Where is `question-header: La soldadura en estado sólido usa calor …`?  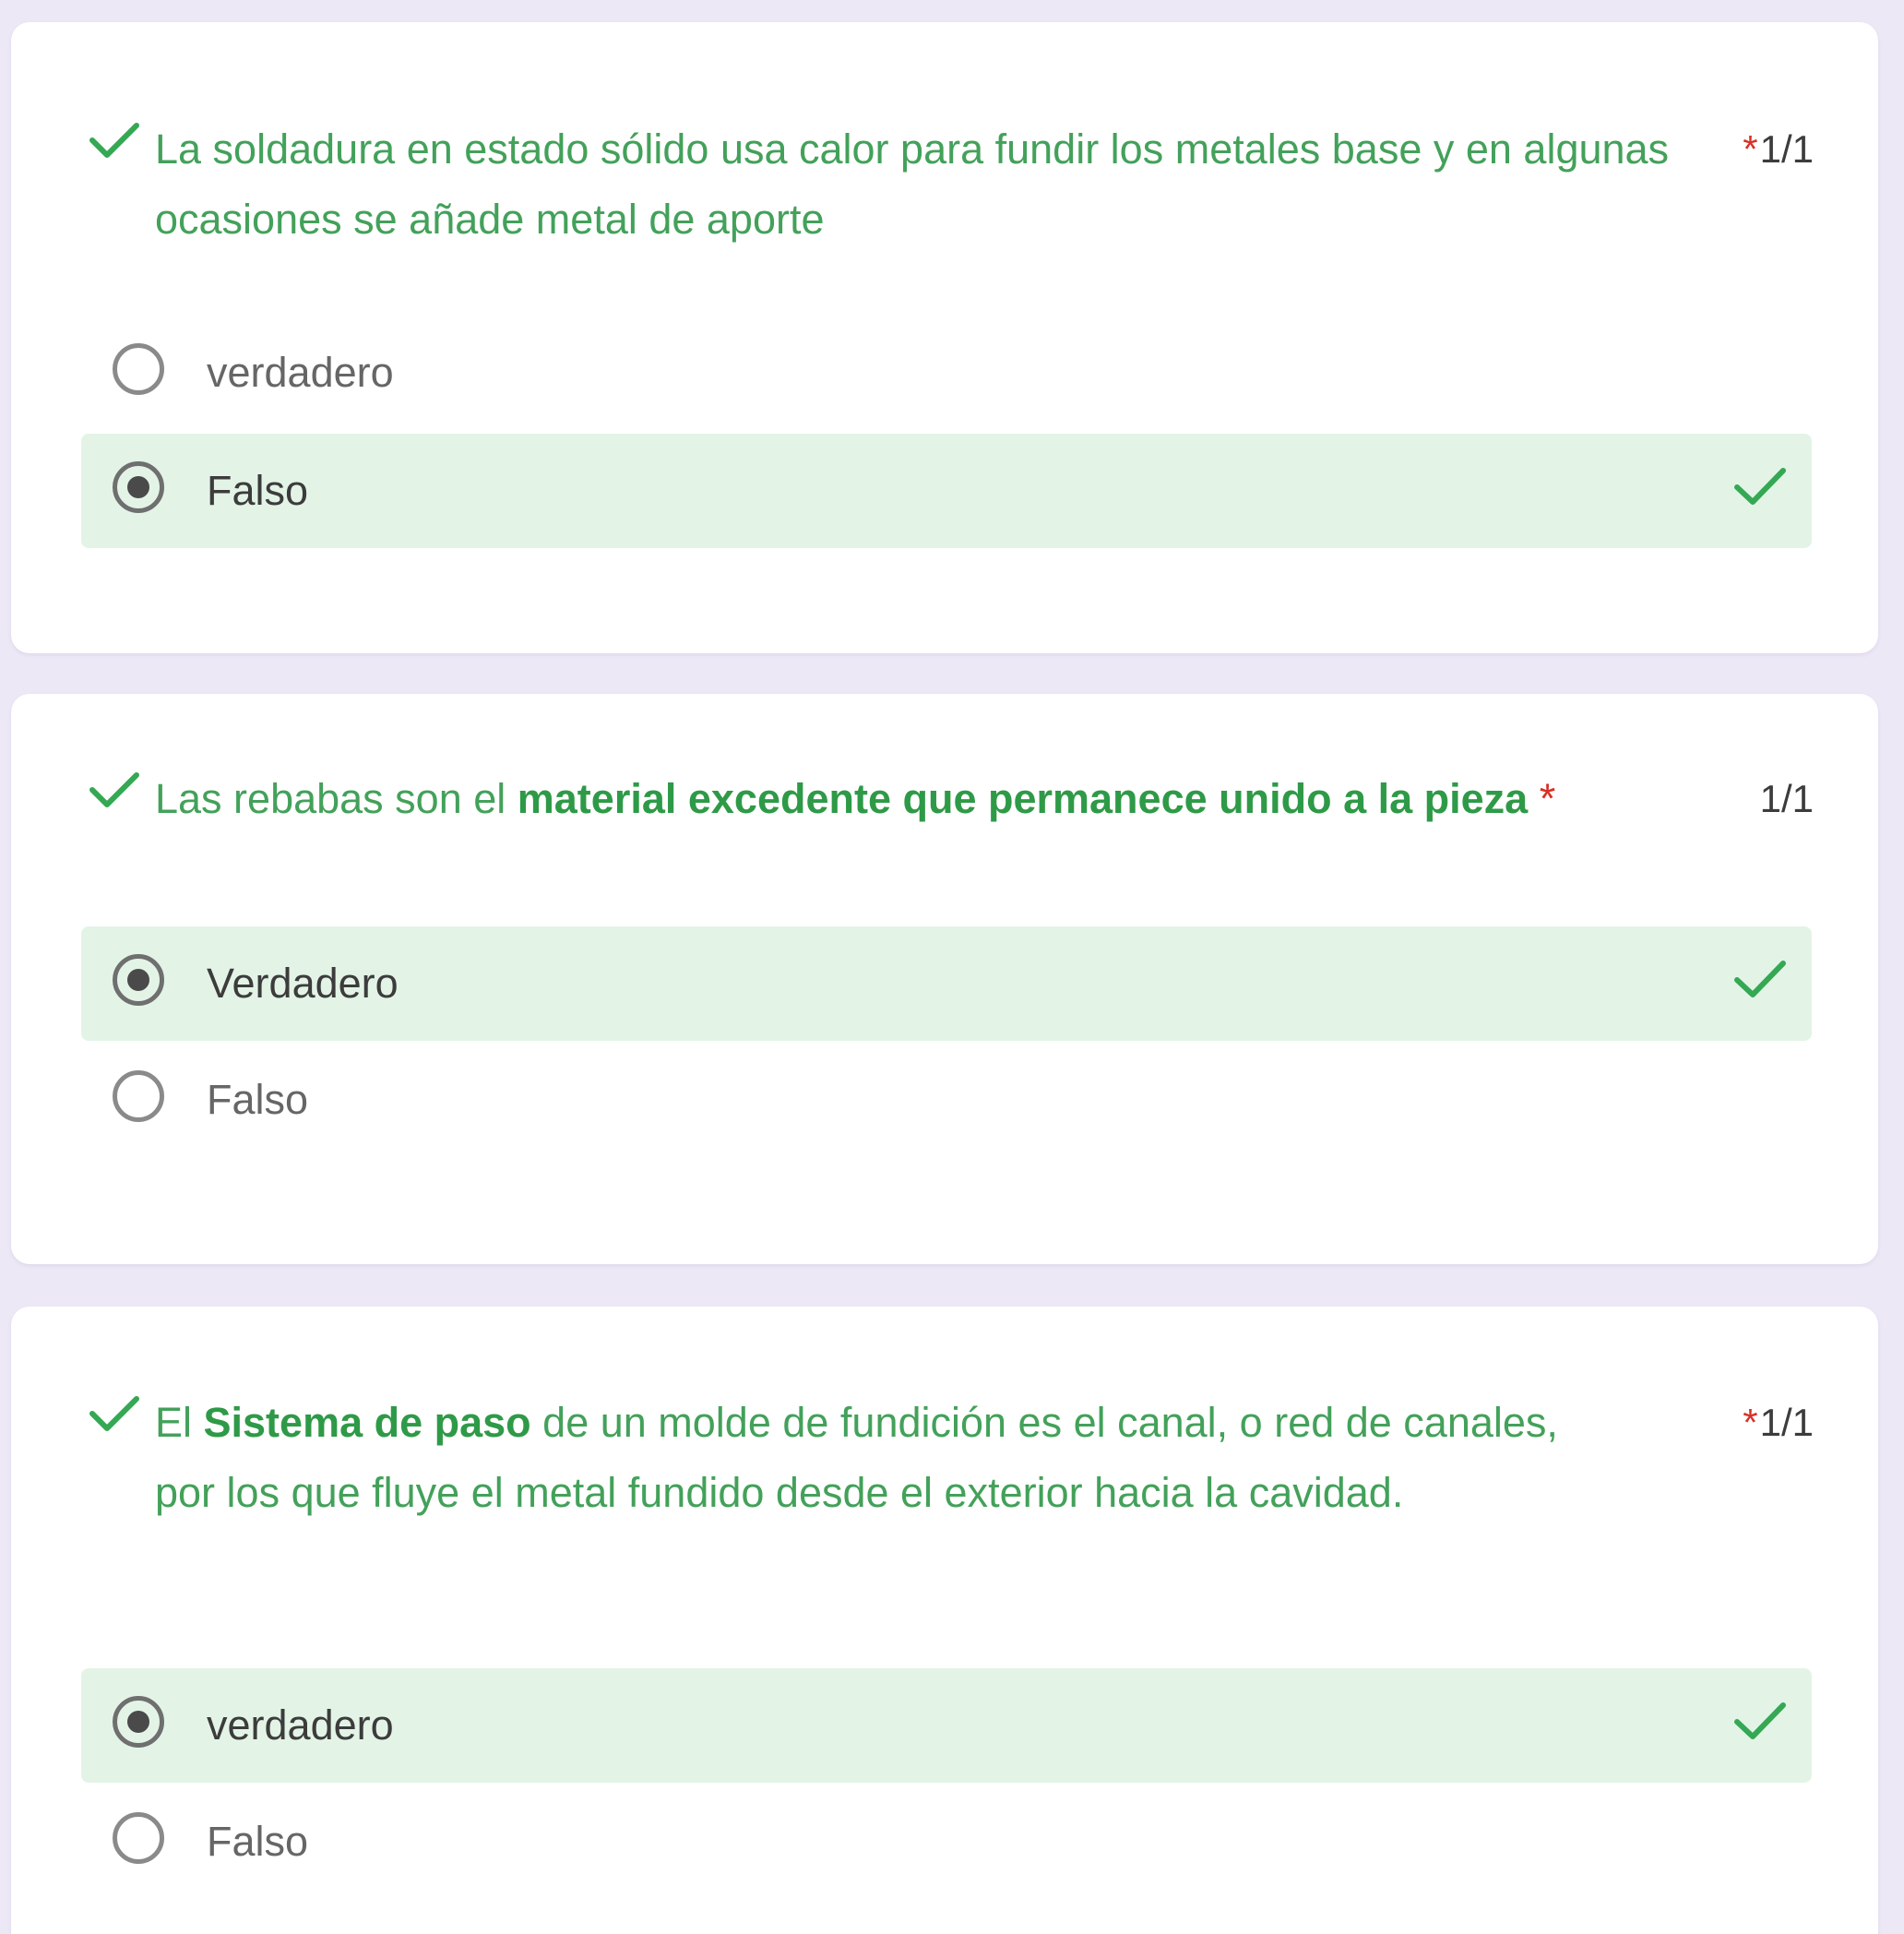
question-header: La soldadura en estado sólido usa calor … is located at coordinates (951, 184).